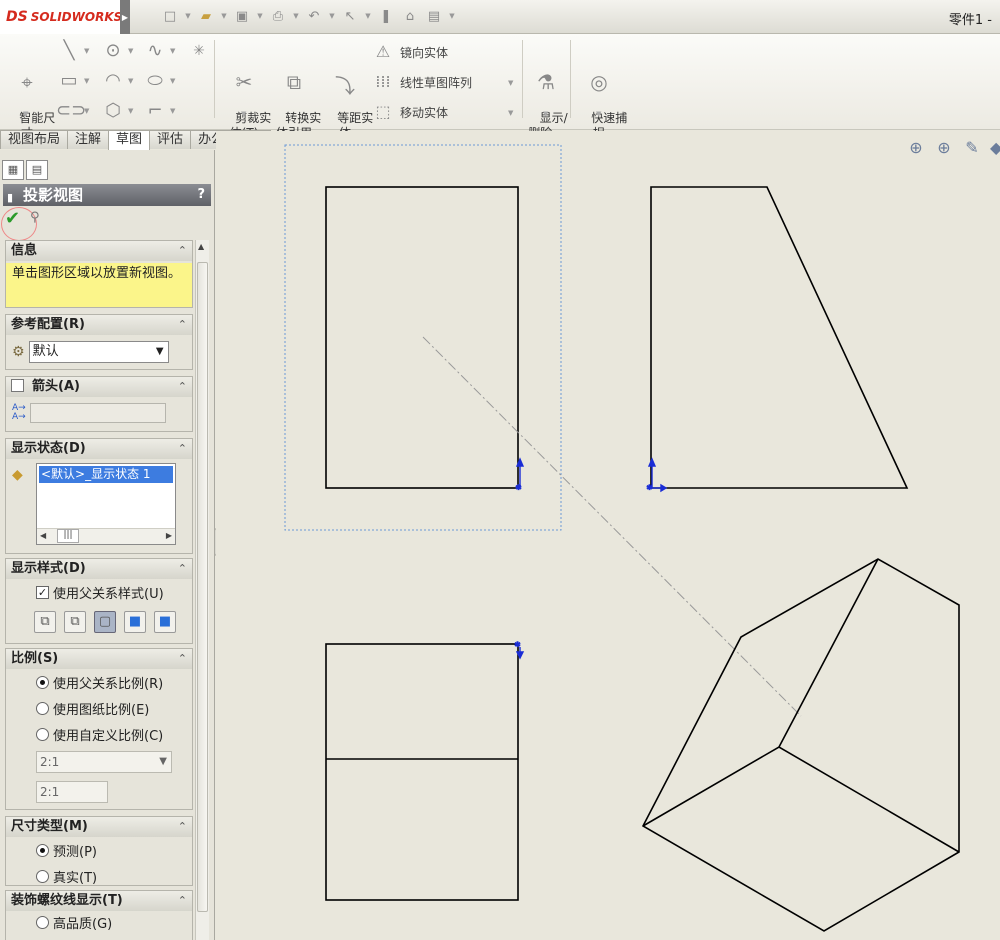 Image resolution: width=1000 pixels, height=940 pixels. Describe the element at coordinates (98, 352) in the screenshot. I see `configuration-select: 默认 ▼` at that location.